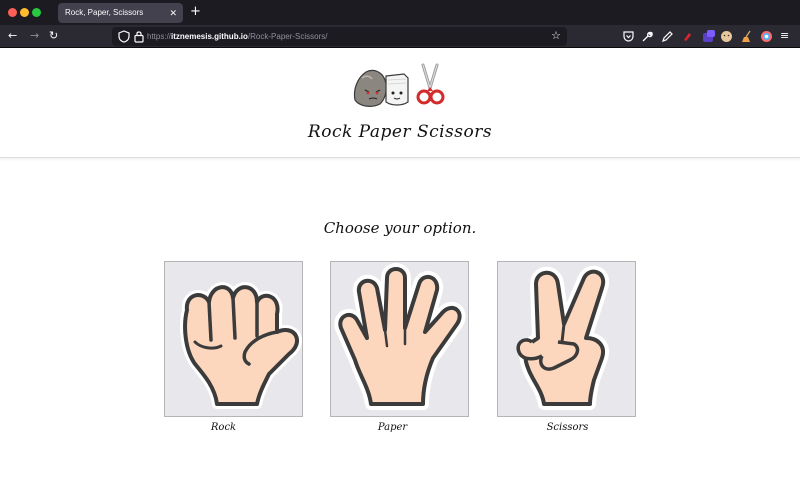 The width and height of the screenshot is (800, 500). What do you see at coordinates (104, 12) in the screenshot?
I see `tab-title: Rock, Paper, Scissors` at bounding box center [104, 12].